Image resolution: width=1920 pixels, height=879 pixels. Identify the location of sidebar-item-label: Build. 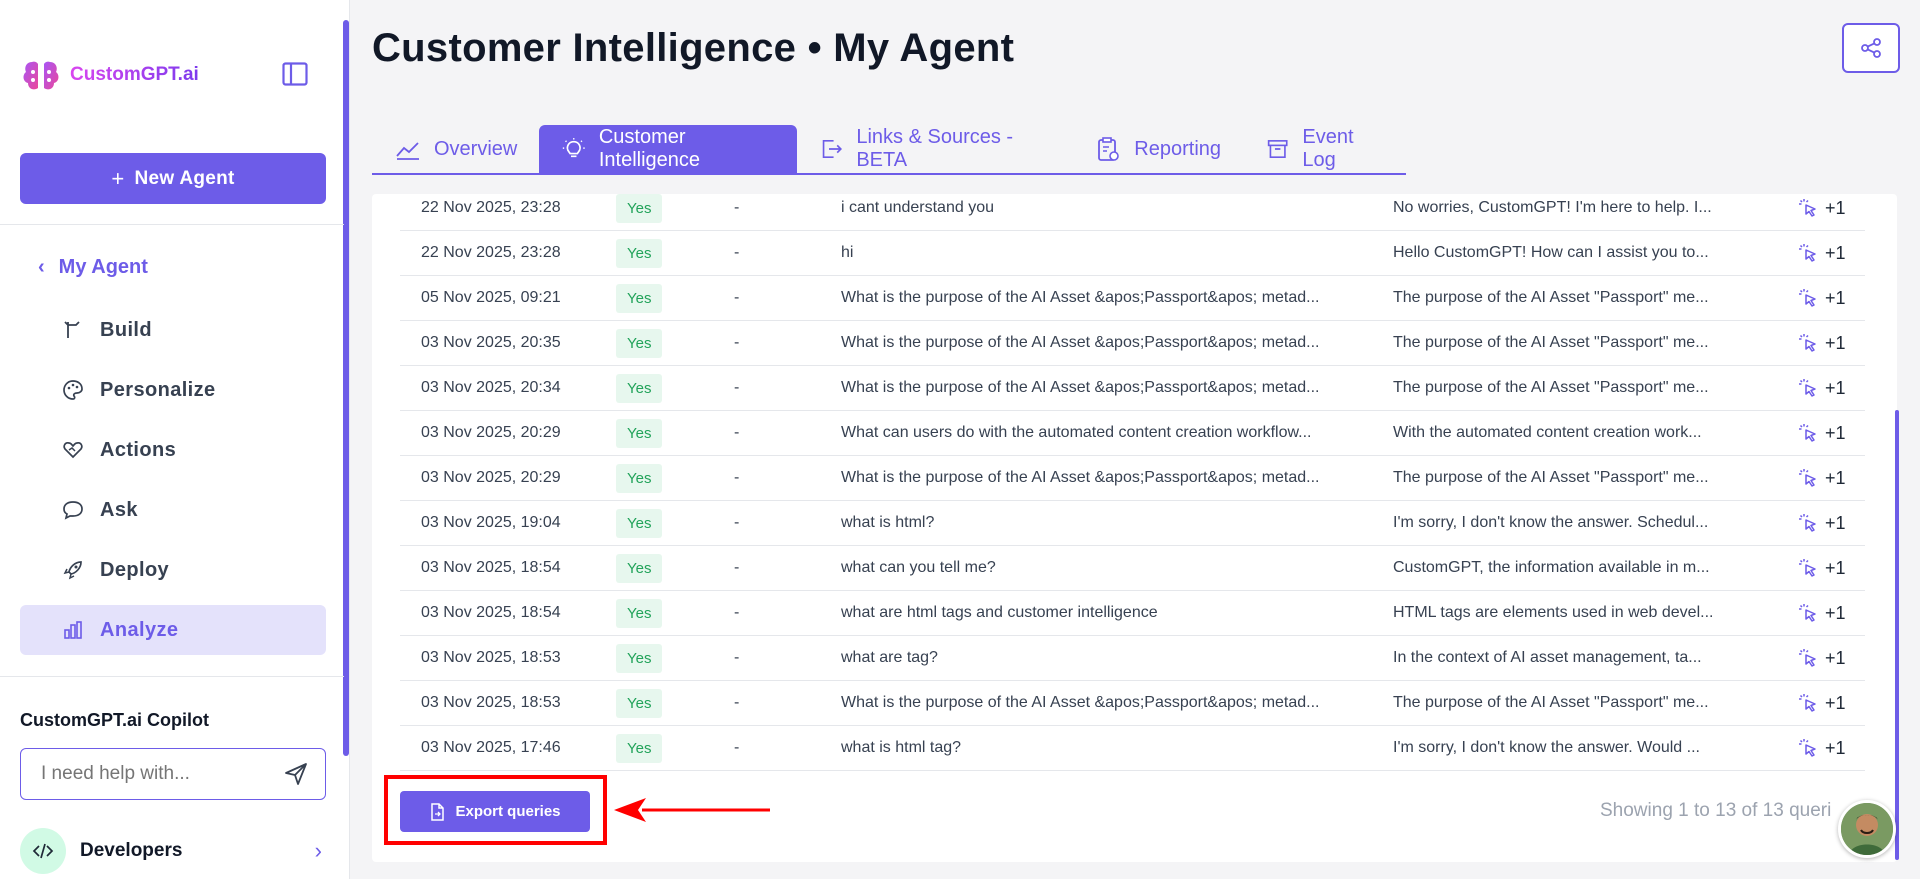
(126, 329).